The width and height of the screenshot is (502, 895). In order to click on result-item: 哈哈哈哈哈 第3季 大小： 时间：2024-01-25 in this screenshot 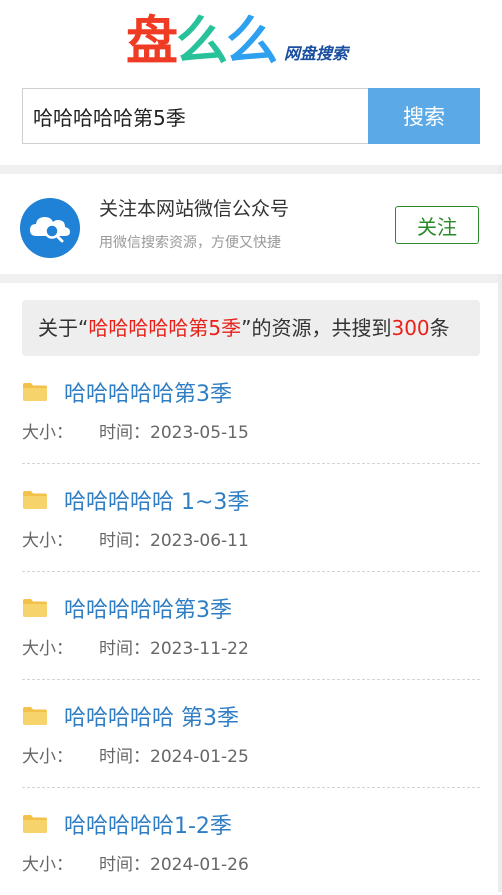, I will do `click(251, 734)`.